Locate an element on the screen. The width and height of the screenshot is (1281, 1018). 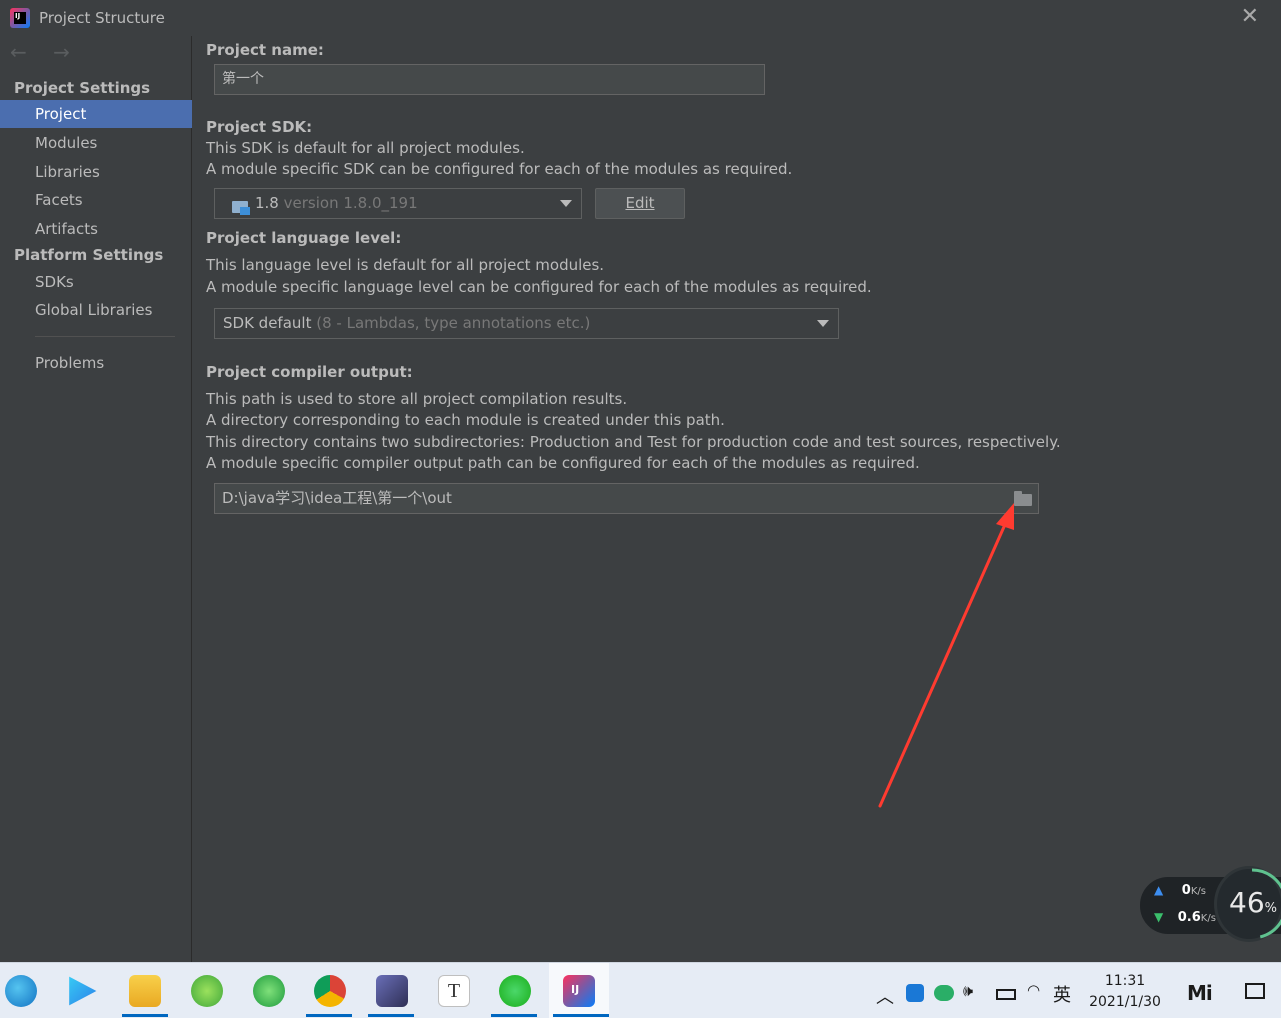
download-value: 0.6 is located at coordinates (1189, 917).